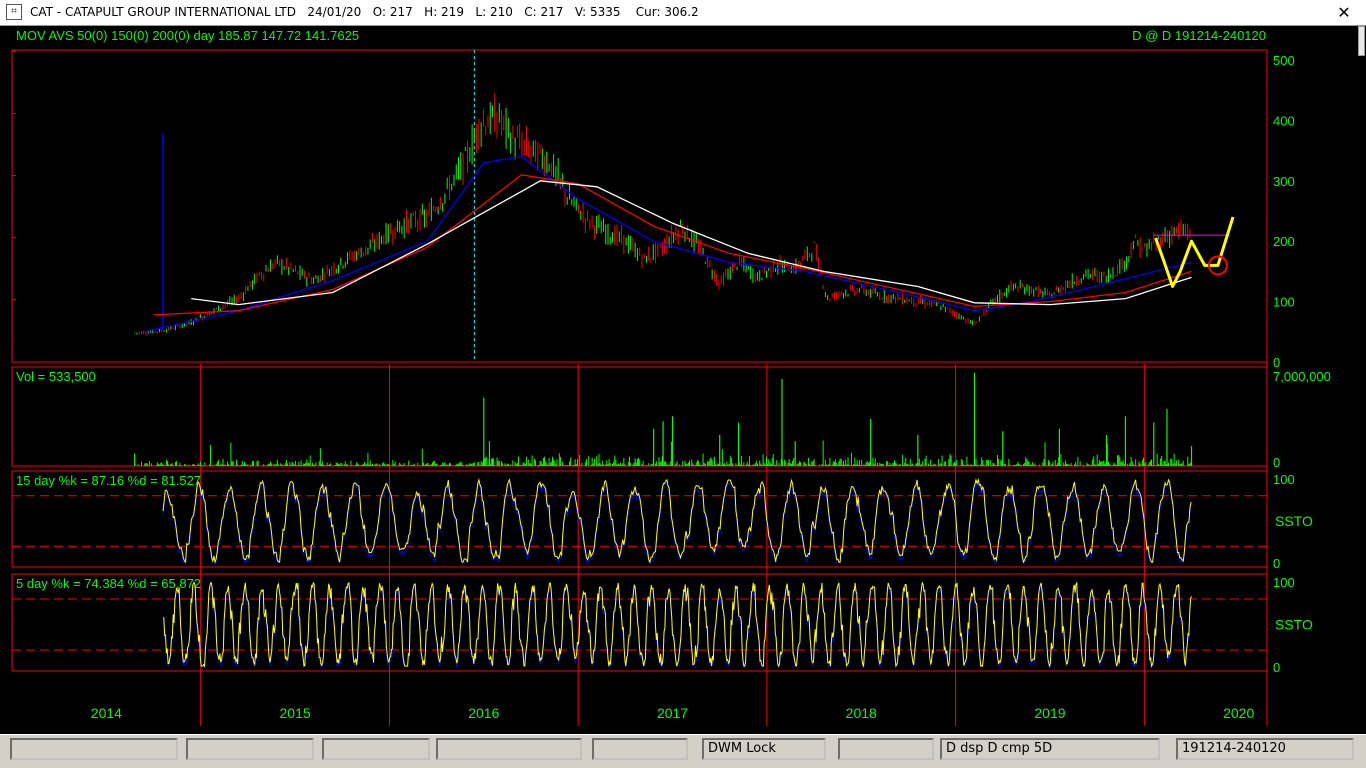 Image resolution: width=1366 pixels, height=768 pixels. Describe the element at coordinates (1284, 241) in the screenshot. I see `price-tick-3: 200` at that location.